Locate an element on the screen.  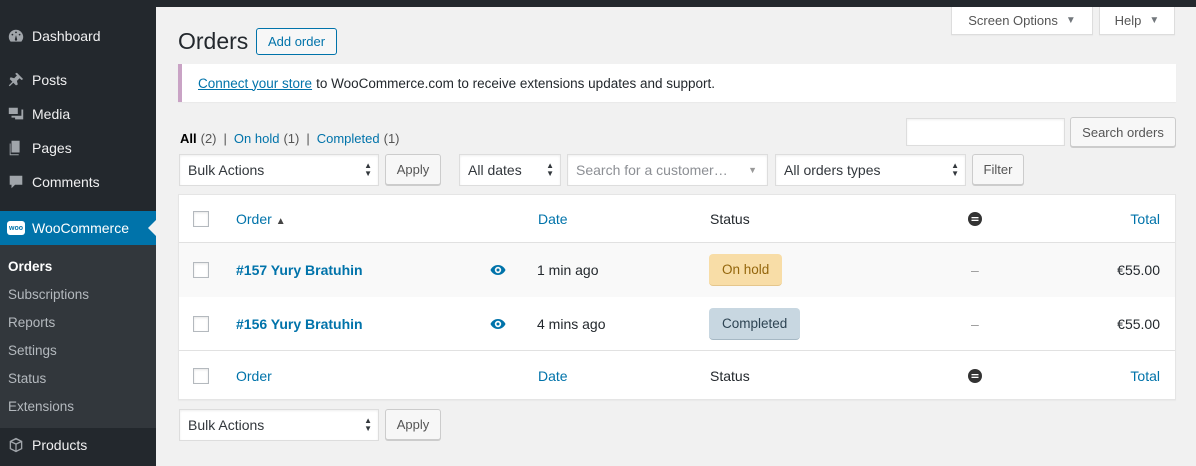
dates-value: All dates is located at coordinates (495, 170).